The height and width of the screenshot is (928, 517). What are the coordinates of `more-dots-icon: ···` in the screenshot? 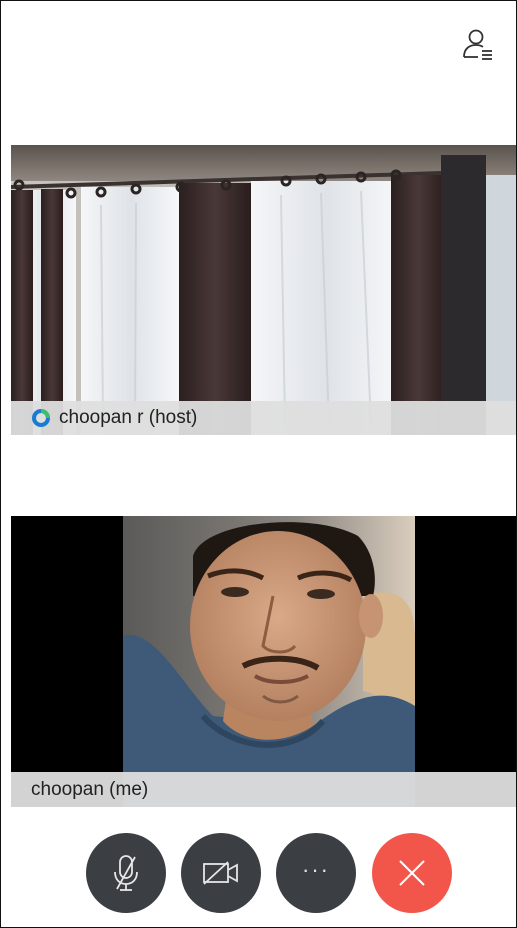 It's located at (316, 869).